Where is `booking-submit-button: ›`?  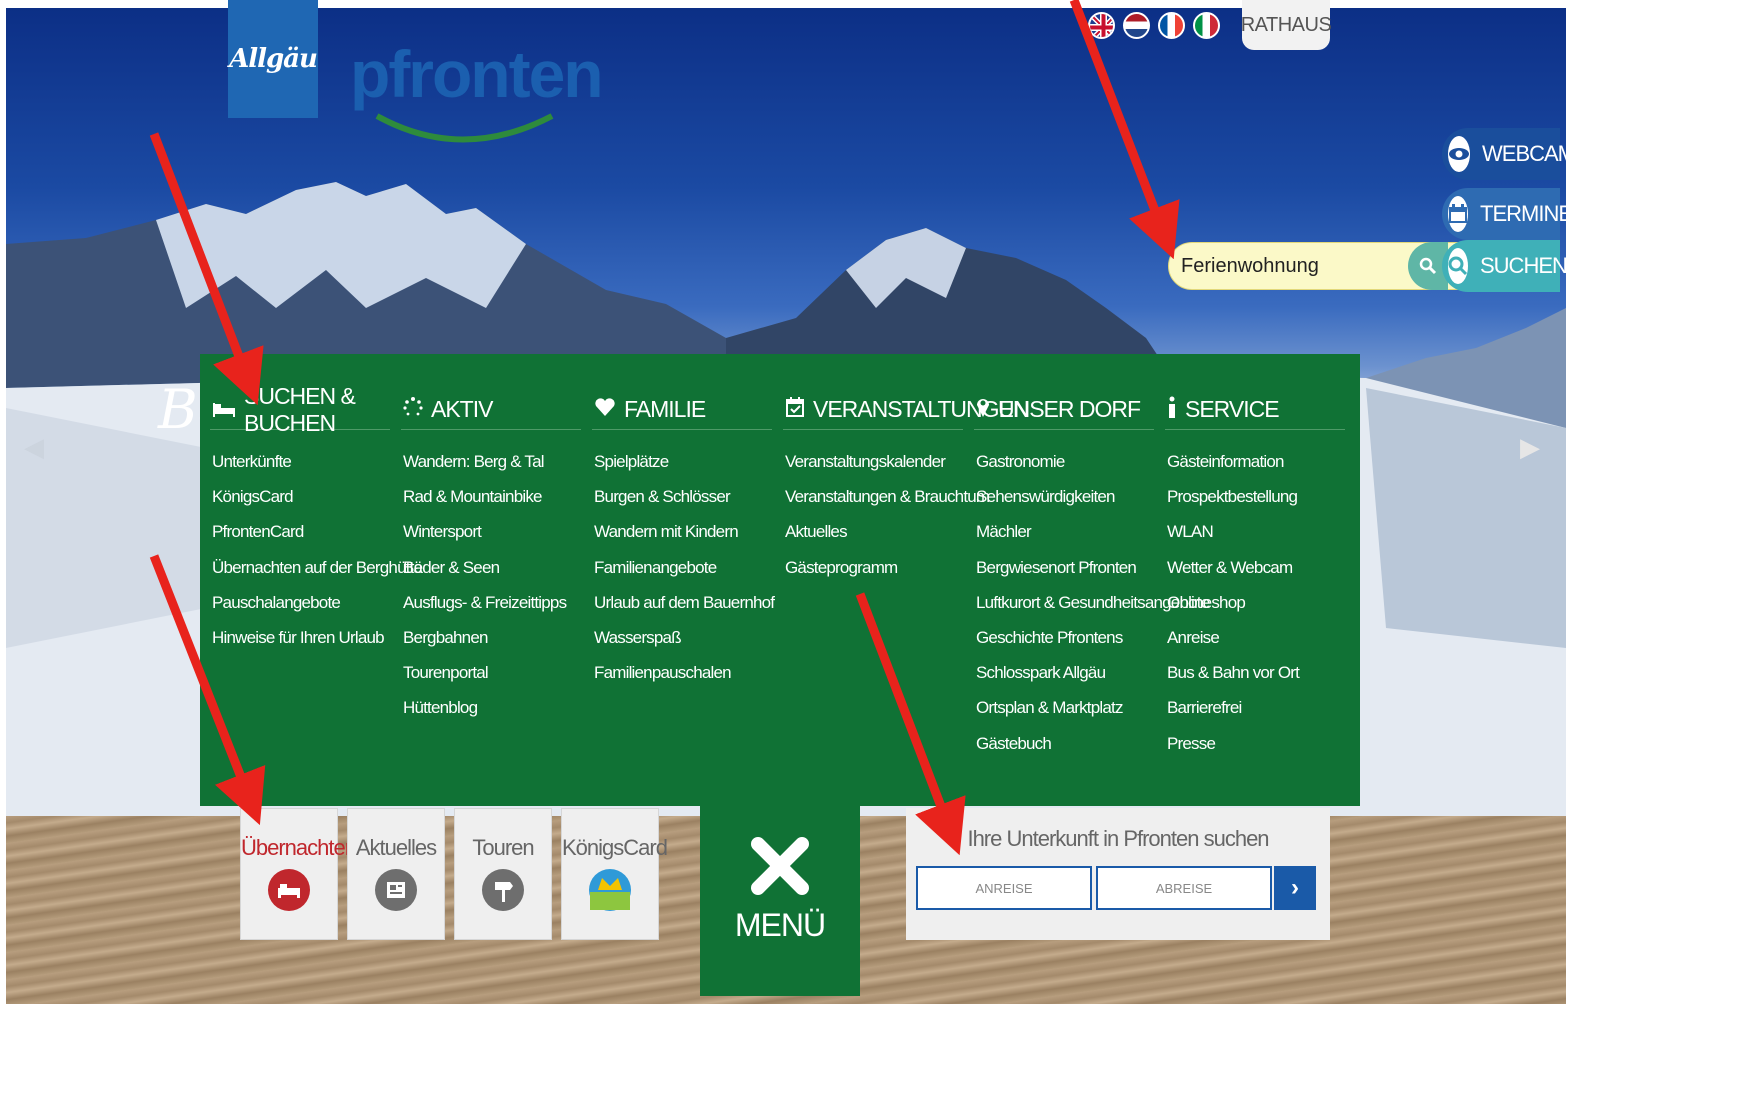 booking-submit-button: › is located at coordinates (1295, 888).